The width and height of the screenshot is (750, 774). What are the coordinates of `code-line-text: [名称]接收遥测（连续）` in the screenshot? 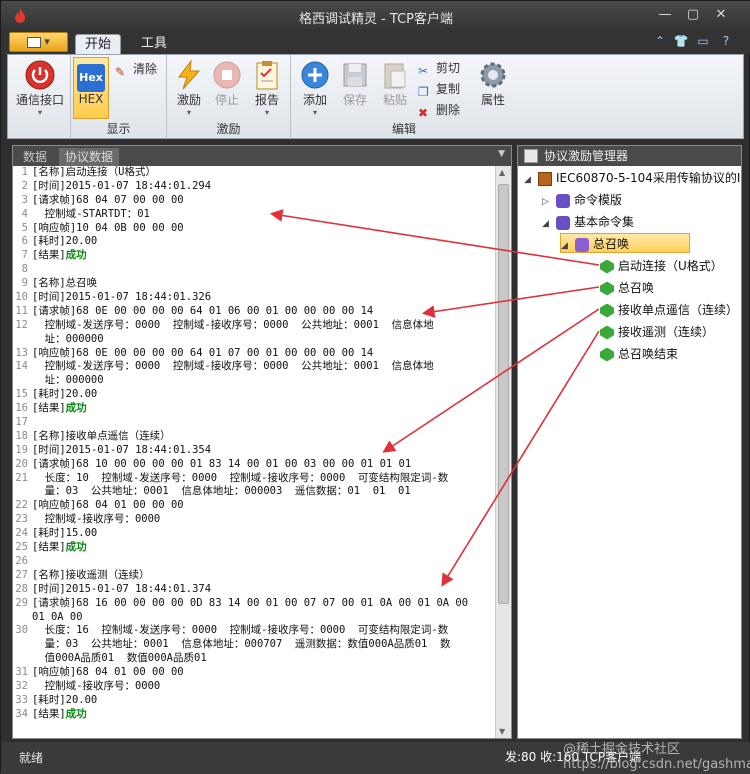 It's located at (91, 574).